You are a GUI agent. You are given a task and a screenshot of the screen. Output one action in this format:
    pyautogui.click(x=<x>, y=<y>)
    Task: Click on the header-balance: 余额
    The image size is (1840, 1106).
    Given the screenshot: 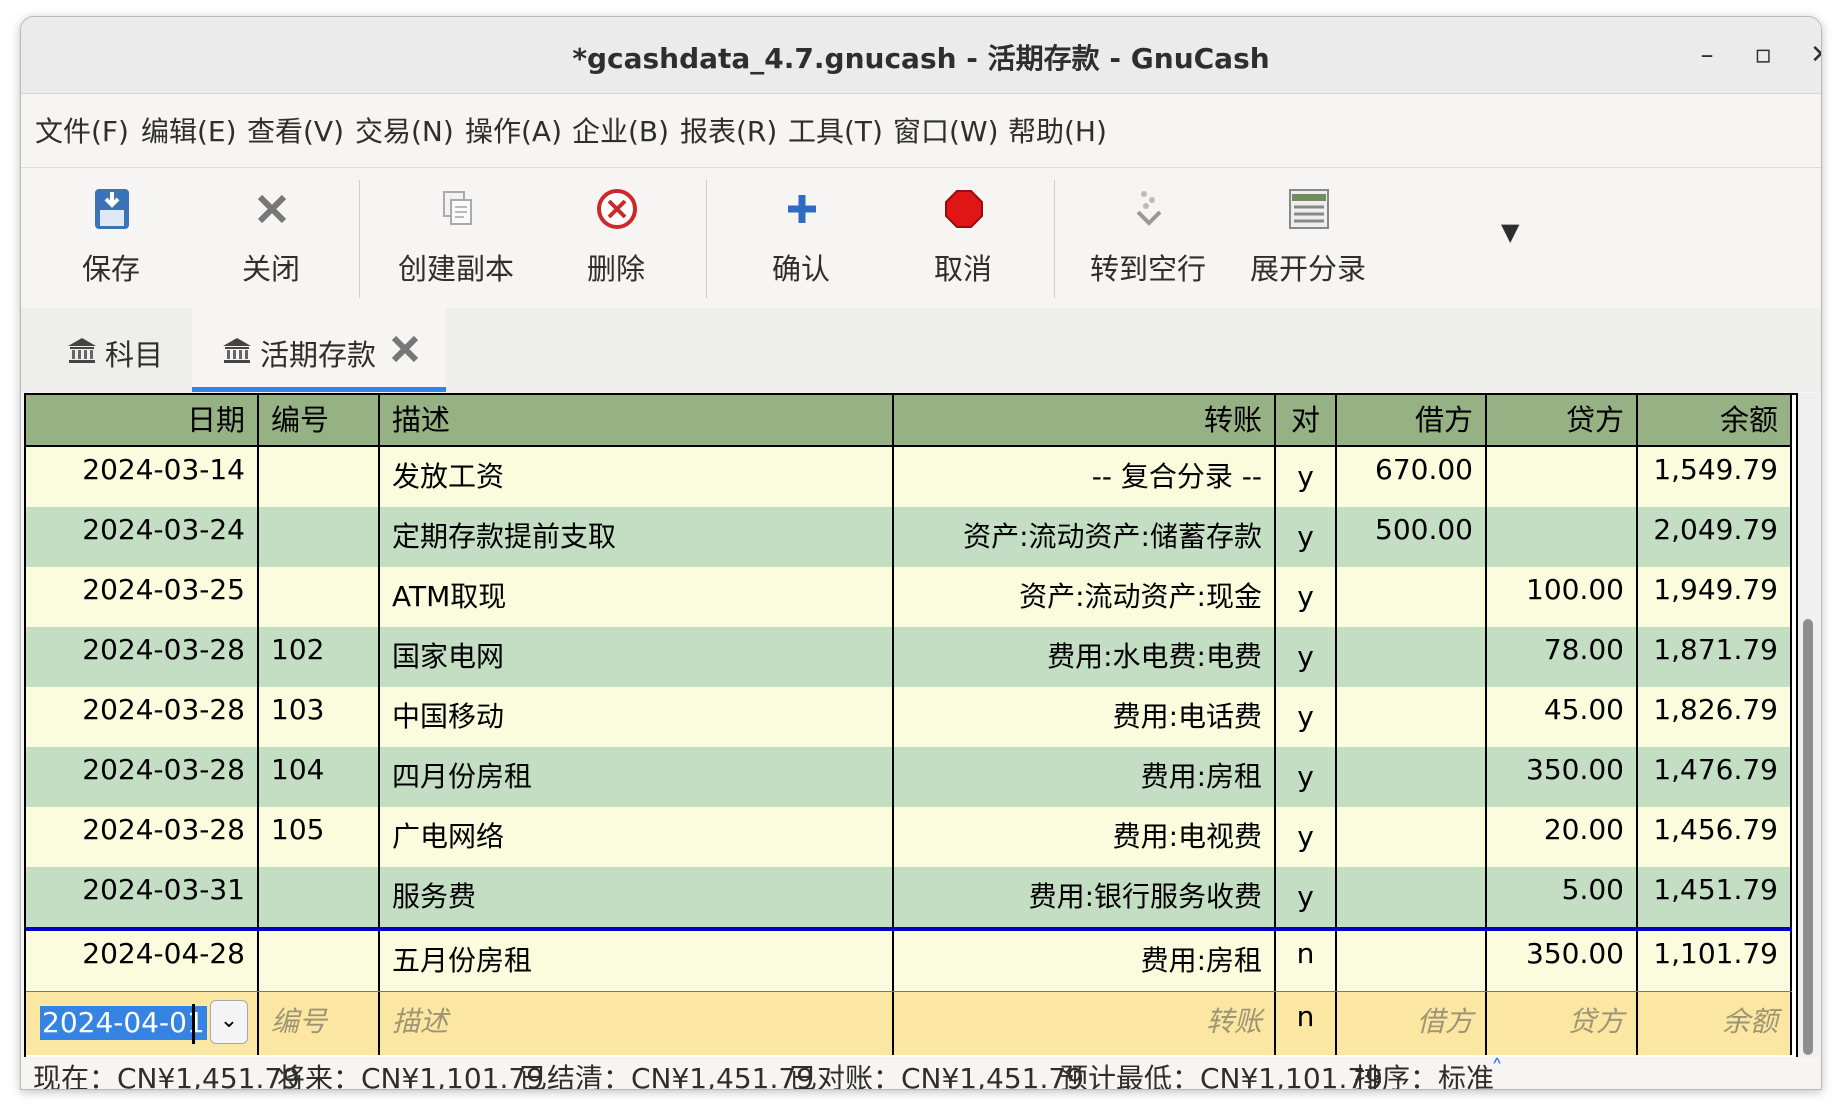 What is the action you would take?
    pyautogui.click(x=1715, y=421)
    